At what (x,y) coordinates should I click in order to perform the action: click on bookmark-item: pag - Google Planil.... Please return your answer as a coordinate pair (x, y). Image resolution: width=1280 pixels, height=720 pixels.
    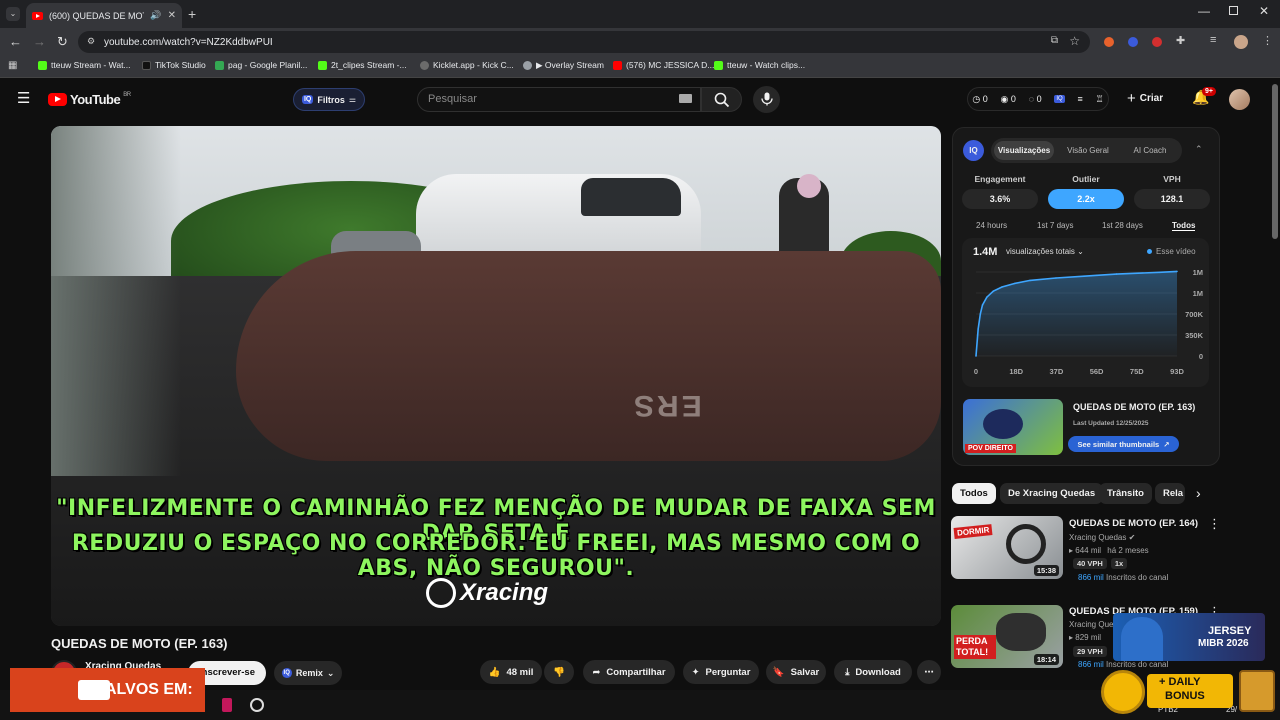
    Looking at the image, I should click on (261, 65).